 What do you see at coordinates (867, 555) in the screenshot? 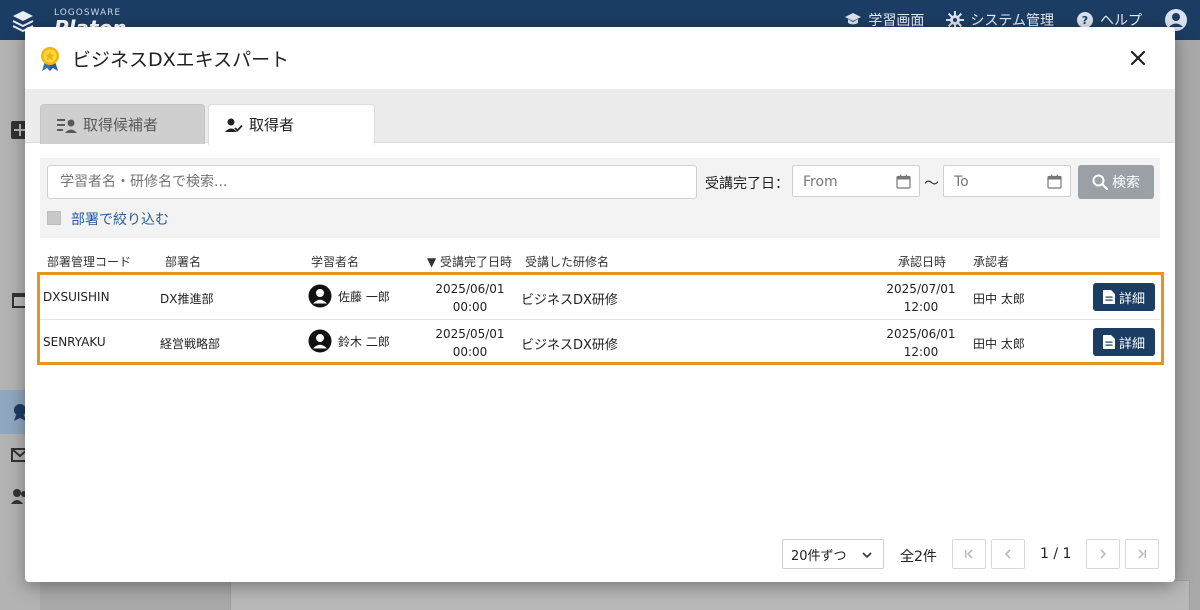
I see `chevron-down-icon` at bounding box center [867, 555].